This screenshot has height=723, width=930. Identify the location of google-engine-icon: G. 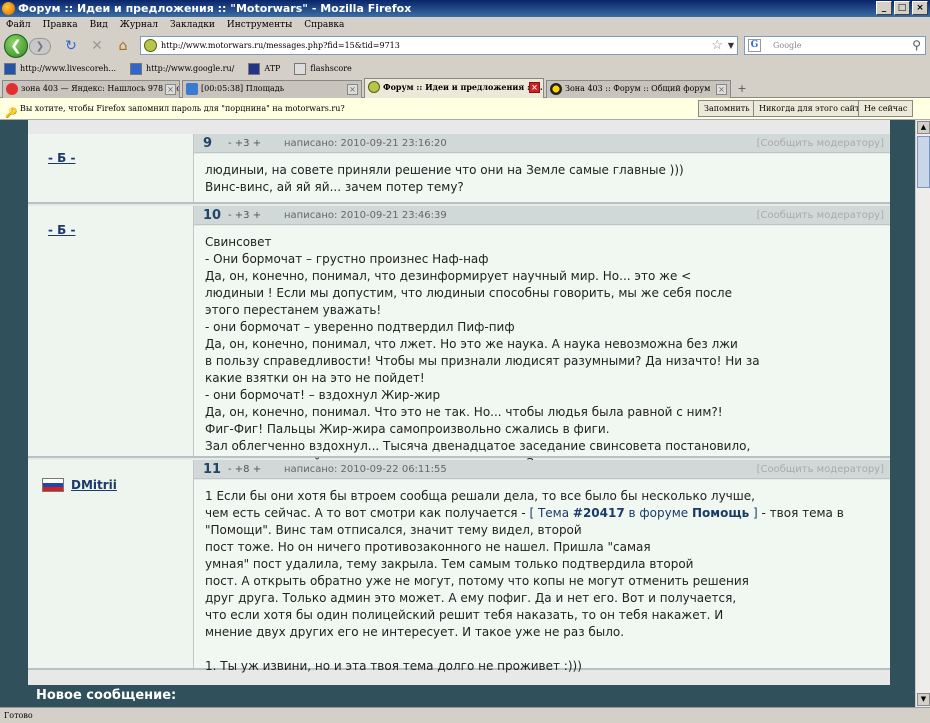
(754, 45).